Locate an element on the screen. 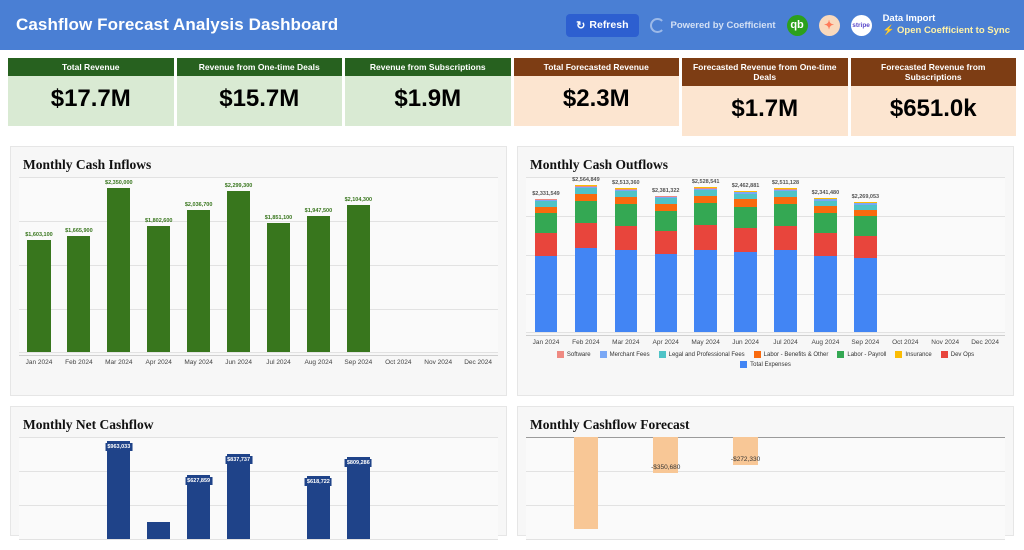 Image resolution: width=1024 pixels, height=550 pixels. bar-slot: $963,033 is located at coordinates (119, 488).